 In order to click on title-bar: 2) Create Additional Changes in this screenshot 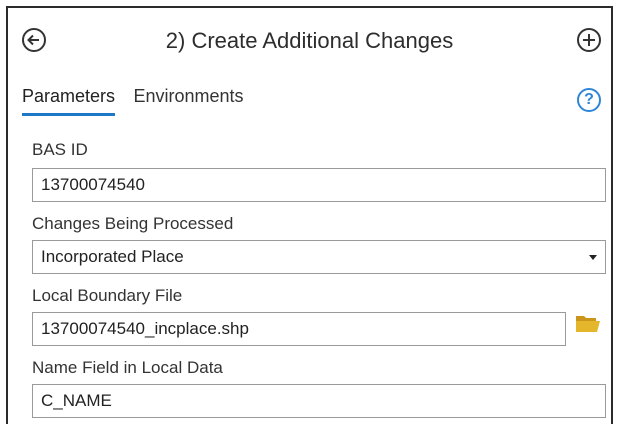, I will do `click(309, 40)`.